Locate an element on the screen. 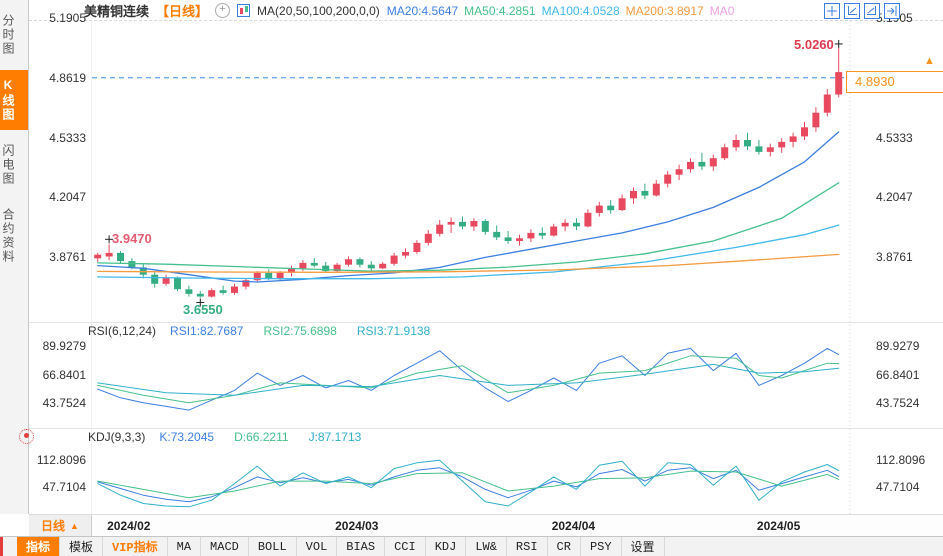  tab-macd: MACD is located at coordinates (225, 546).